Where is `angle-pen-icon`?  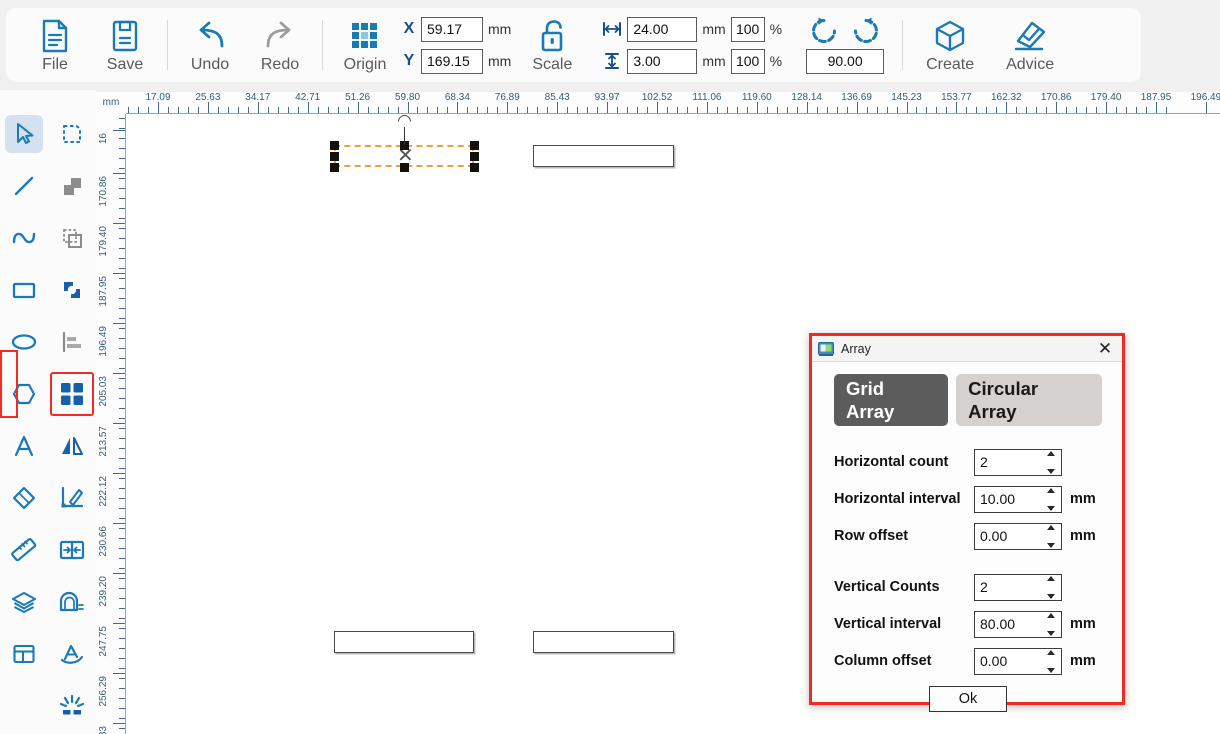 angle-pen-icon is located at coordinates (72, 498).